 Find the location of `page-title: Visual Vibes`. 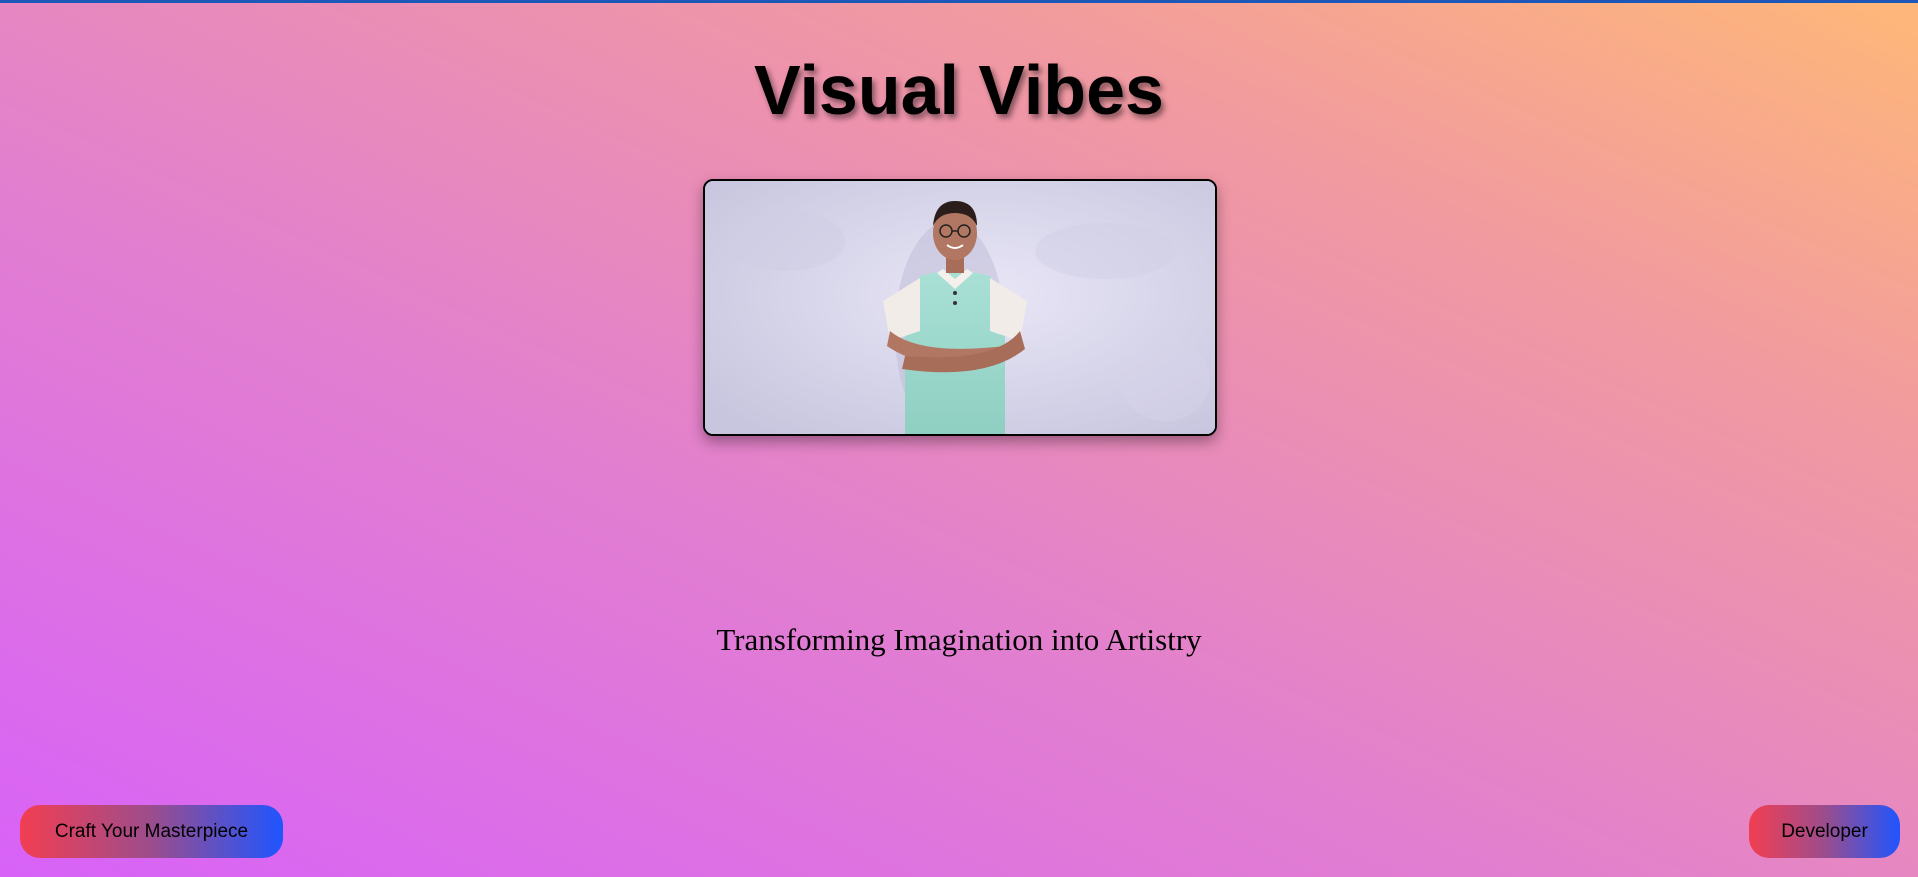

page-title: Visual Vibes is located at coordinates (959, 90).